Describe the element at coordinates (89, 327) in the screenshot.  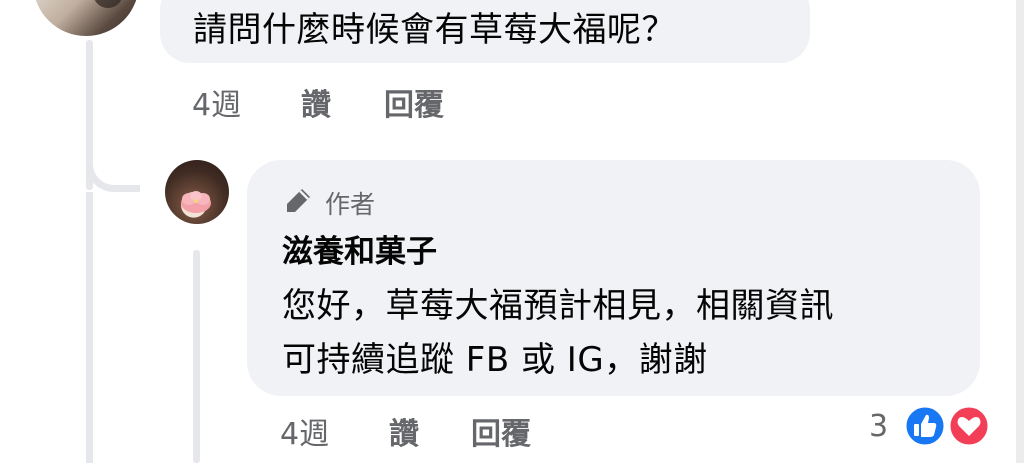
I see `thread-line` at that location.